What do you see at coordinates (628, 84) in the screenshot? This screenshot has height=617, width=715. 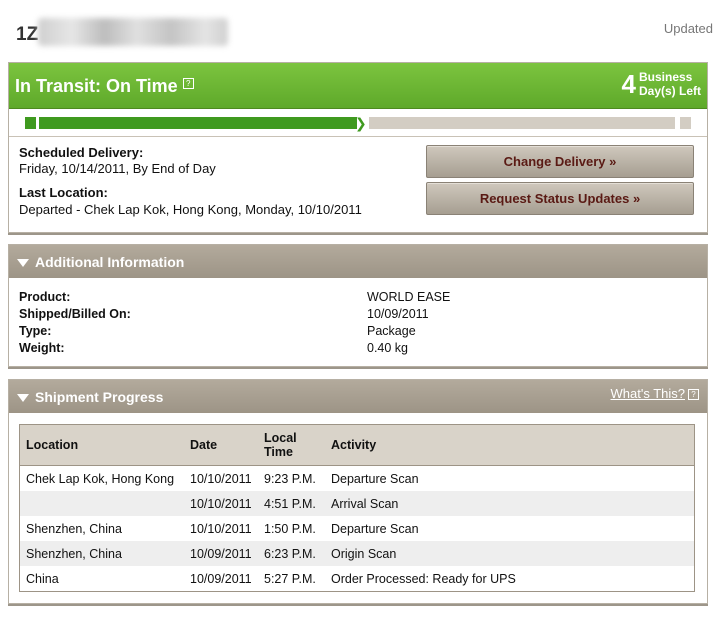 I see `days-left-count: 4` at bounding box center [628, 84].